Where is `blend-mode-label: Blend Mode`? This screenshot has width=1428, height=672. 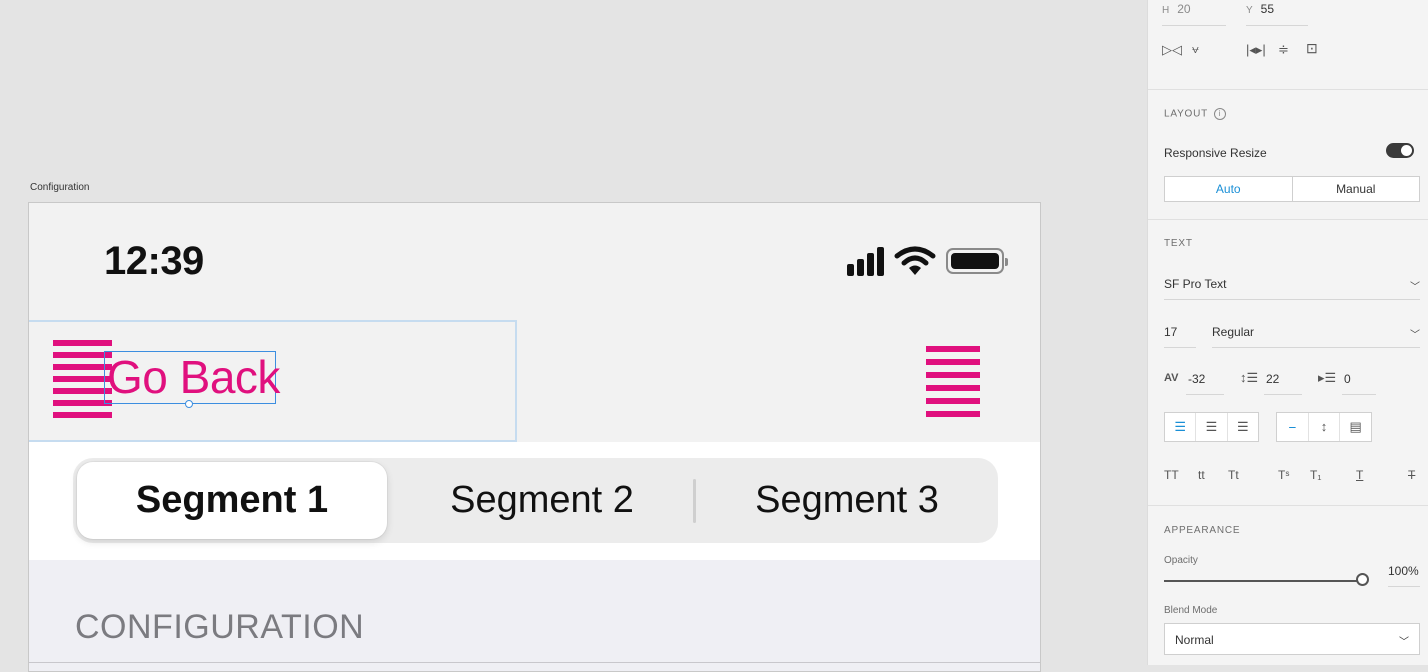 blend-mode-label: Blend Mode is located at coordinates (1191, 610).